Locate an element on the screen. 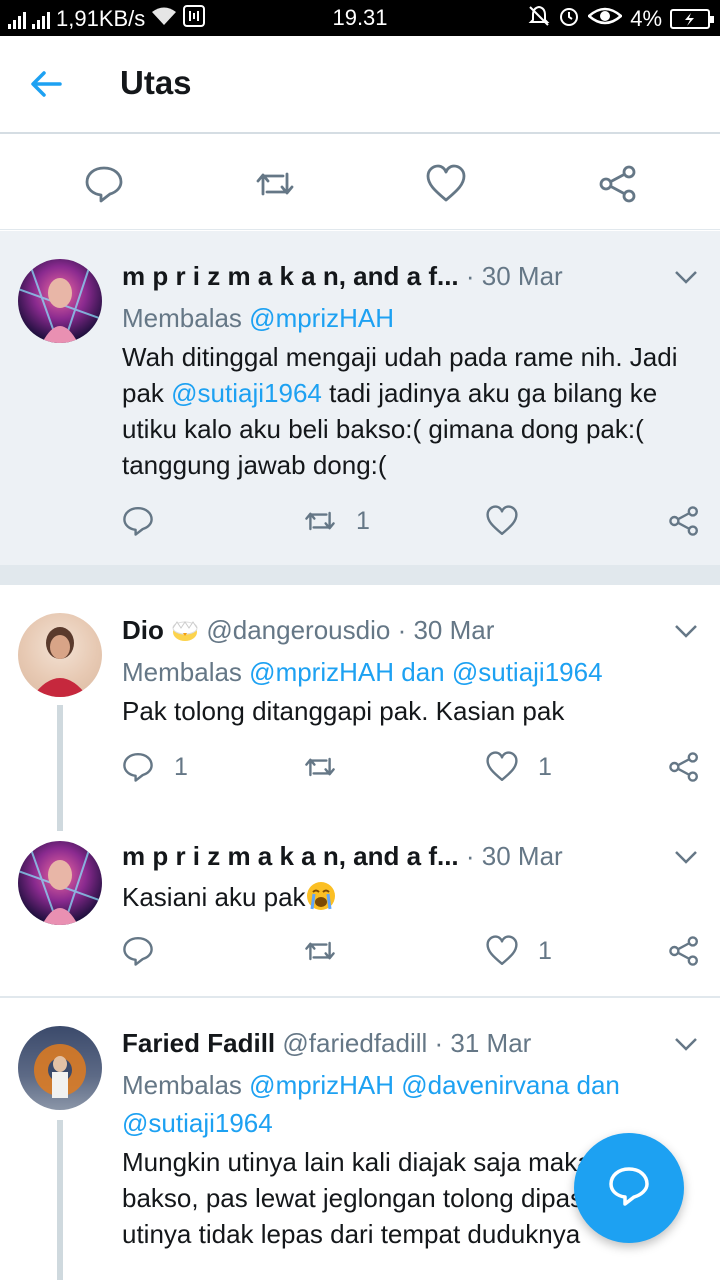 The image size is (720, 1280). tweet-date: · 31 Mar is located at coordinates (483, 1043).